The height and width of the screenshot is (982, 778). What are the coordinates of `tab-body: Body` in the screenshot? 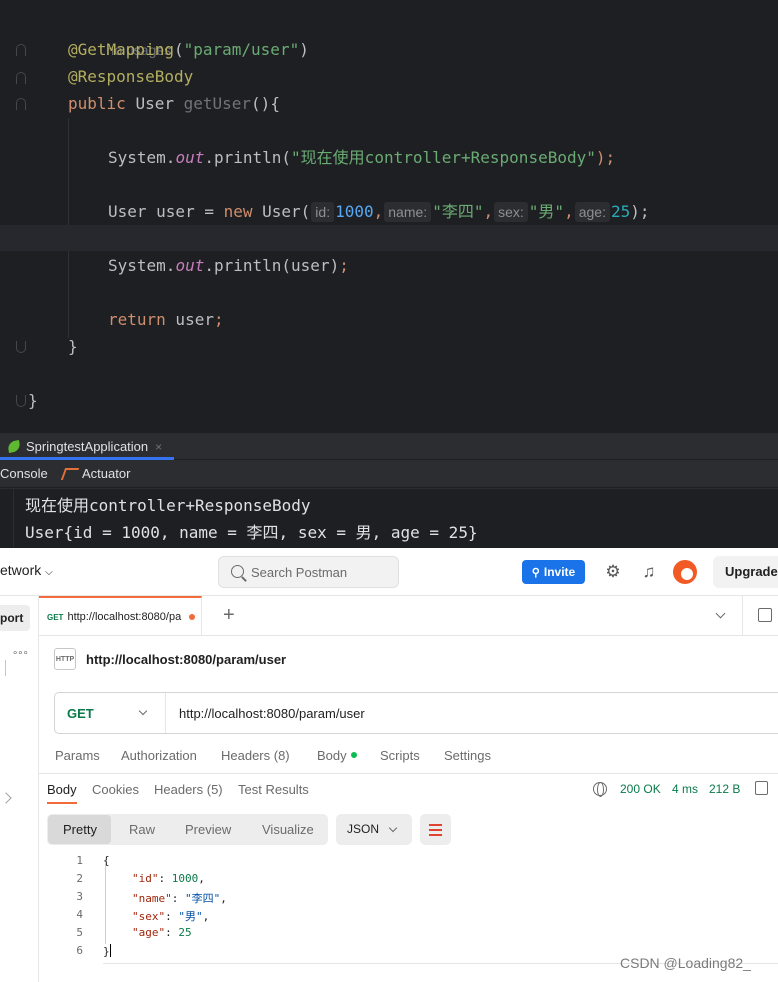 It's located at (337, 755).